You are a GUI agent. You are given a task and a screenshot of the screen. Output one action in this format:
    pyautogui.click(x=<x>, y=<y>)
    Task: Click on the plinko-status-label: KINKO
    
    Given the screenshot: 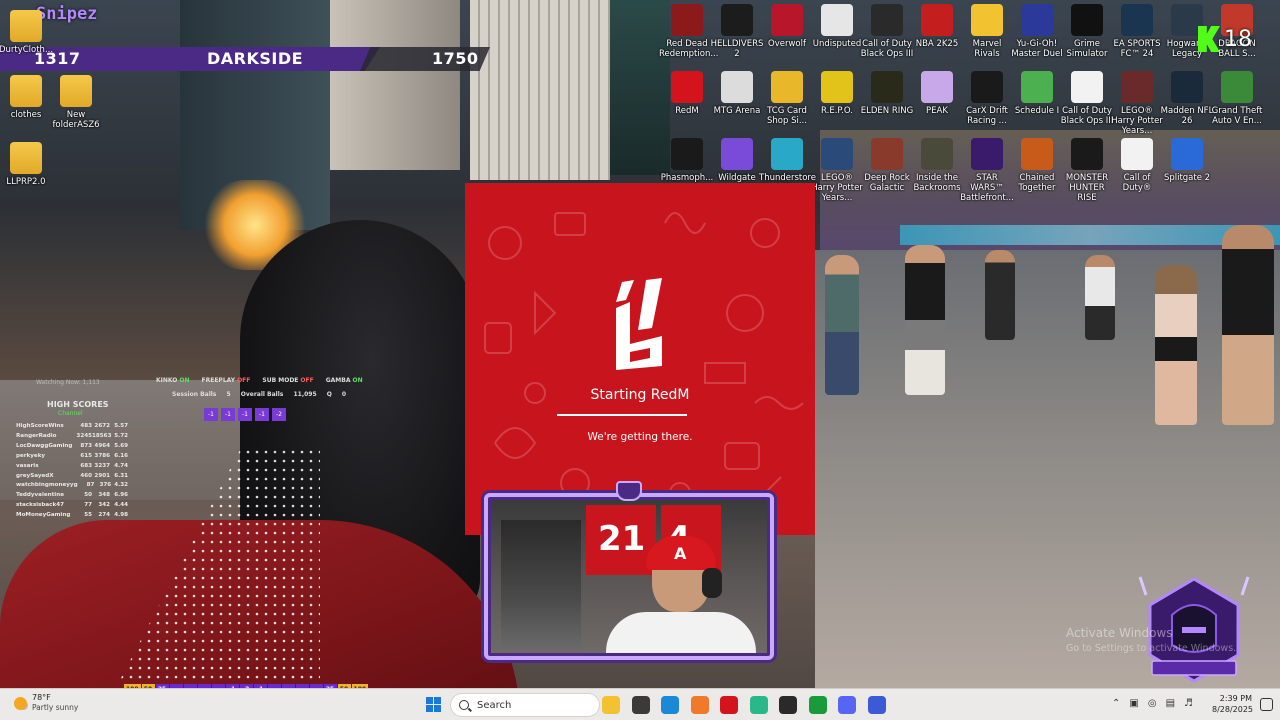 What is the action you would take?
    pyautogui.click(x=167, y=380)
    